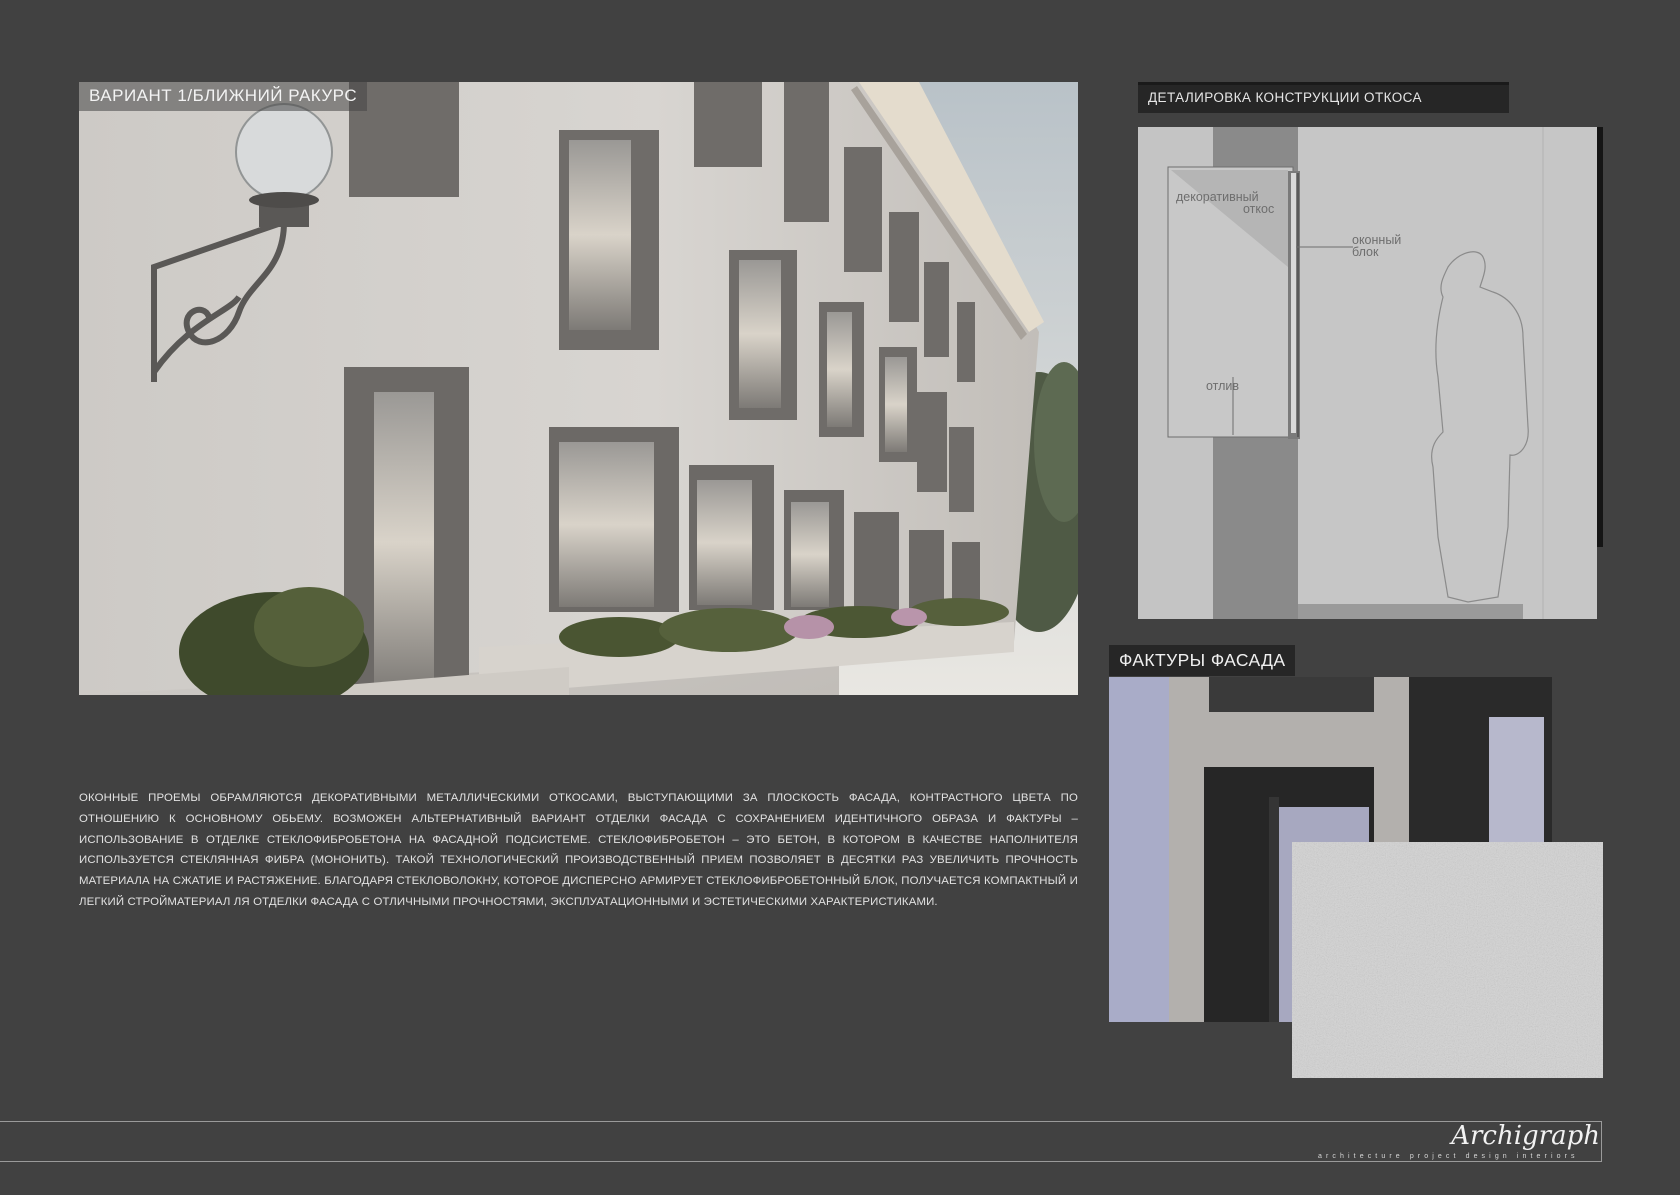  What do you see at coordinates (1367, 373) in the screenshot?
I see `slope-detail-drawing: декоративный откос оконный блок отлив` at bounding box center [1367, 373].